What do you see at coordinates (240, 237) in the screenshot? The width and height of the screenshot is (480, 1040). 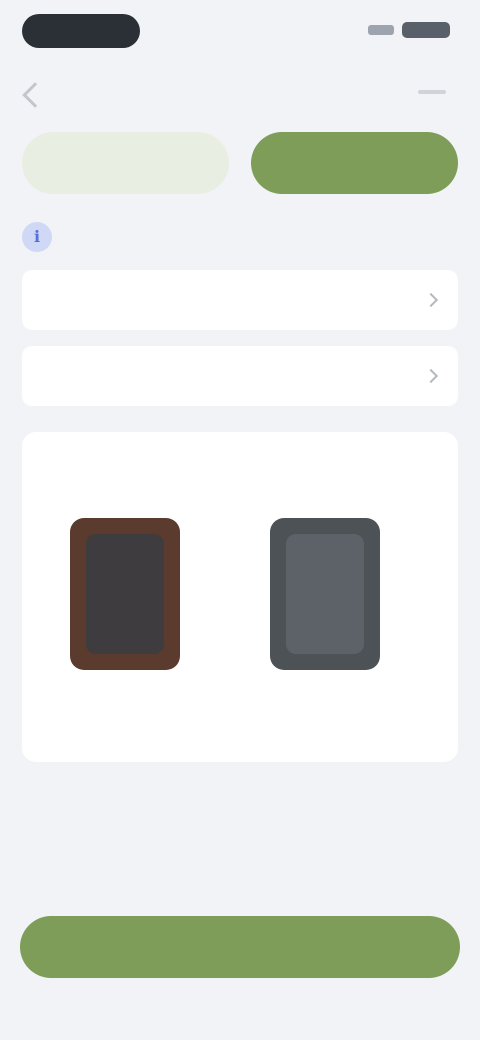 I see `info-row: ℹ` at bounding box center [240, 237].